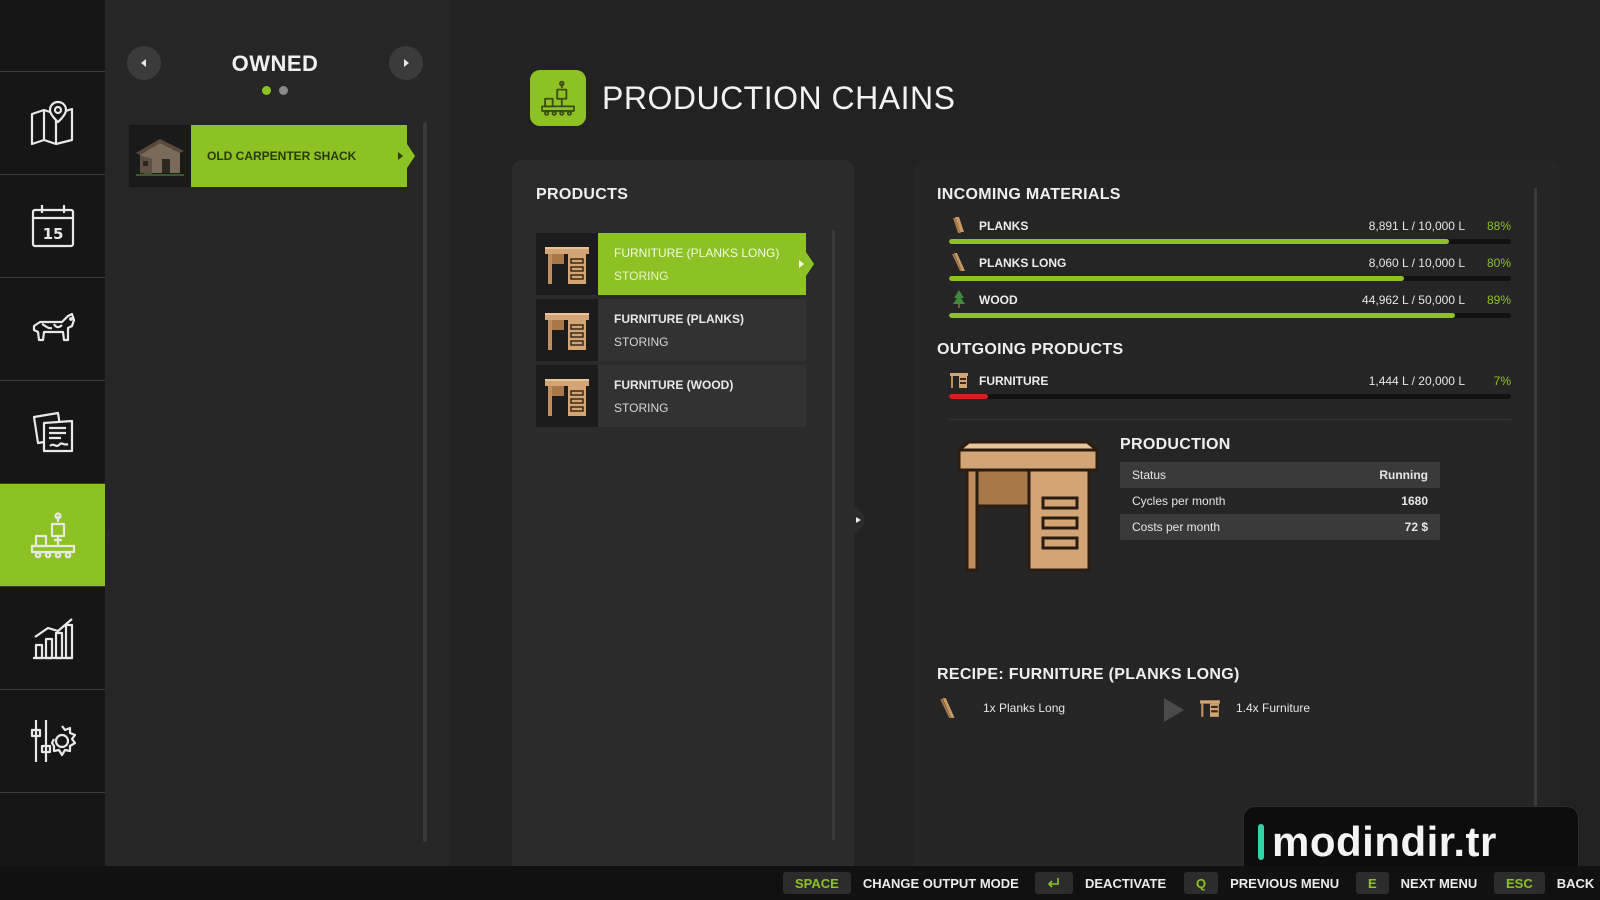  What do you see at coordinates (1210, 708) in the screenshot?
I see `furniture-icon` at bounding box center [1210, 708].